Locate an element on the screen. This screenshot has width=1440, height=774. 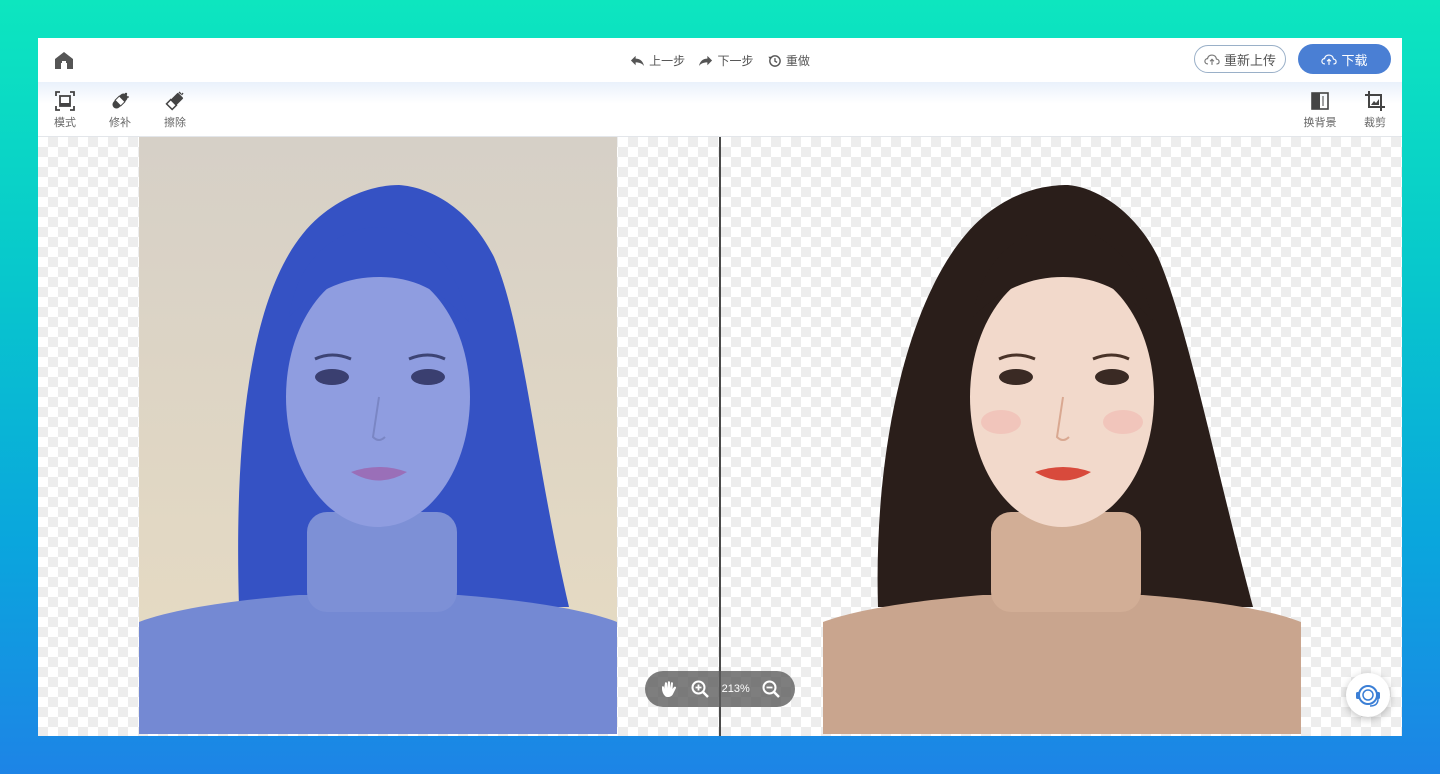
undo-button: 上一步 is located at coordinates (657, 60).